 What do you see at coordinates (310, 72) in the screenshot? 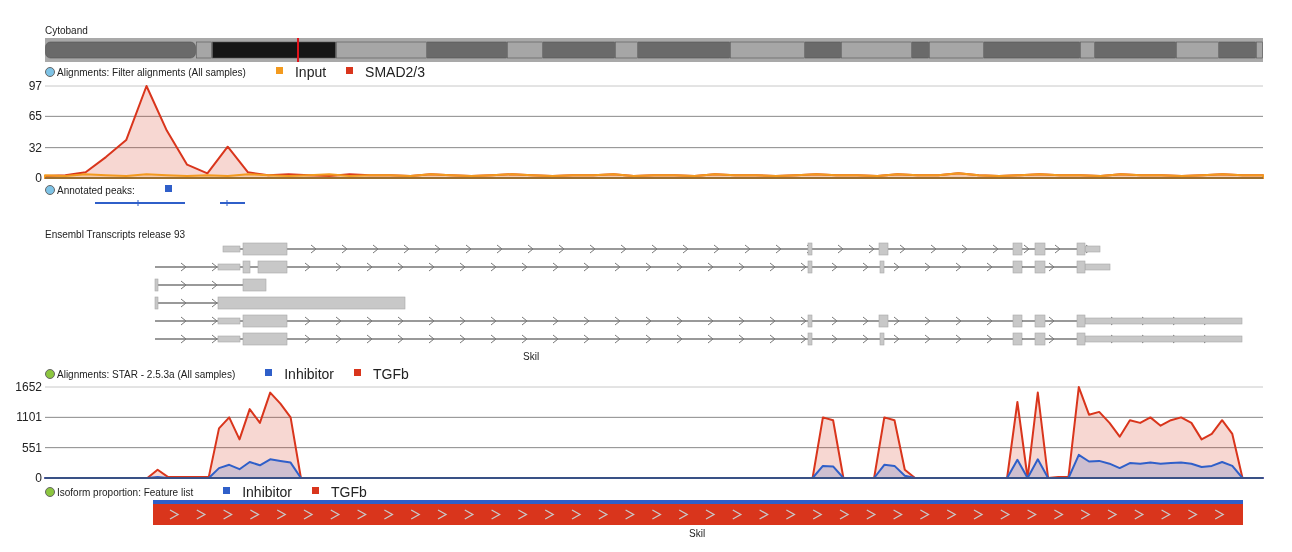
I see `legend-label: Input` at bounding box center [310, 72].